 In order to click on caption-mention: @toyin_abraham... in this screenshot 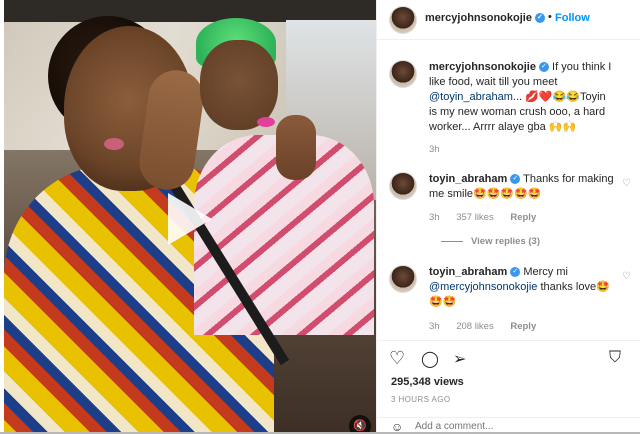, I will do `click(475, 97)`.